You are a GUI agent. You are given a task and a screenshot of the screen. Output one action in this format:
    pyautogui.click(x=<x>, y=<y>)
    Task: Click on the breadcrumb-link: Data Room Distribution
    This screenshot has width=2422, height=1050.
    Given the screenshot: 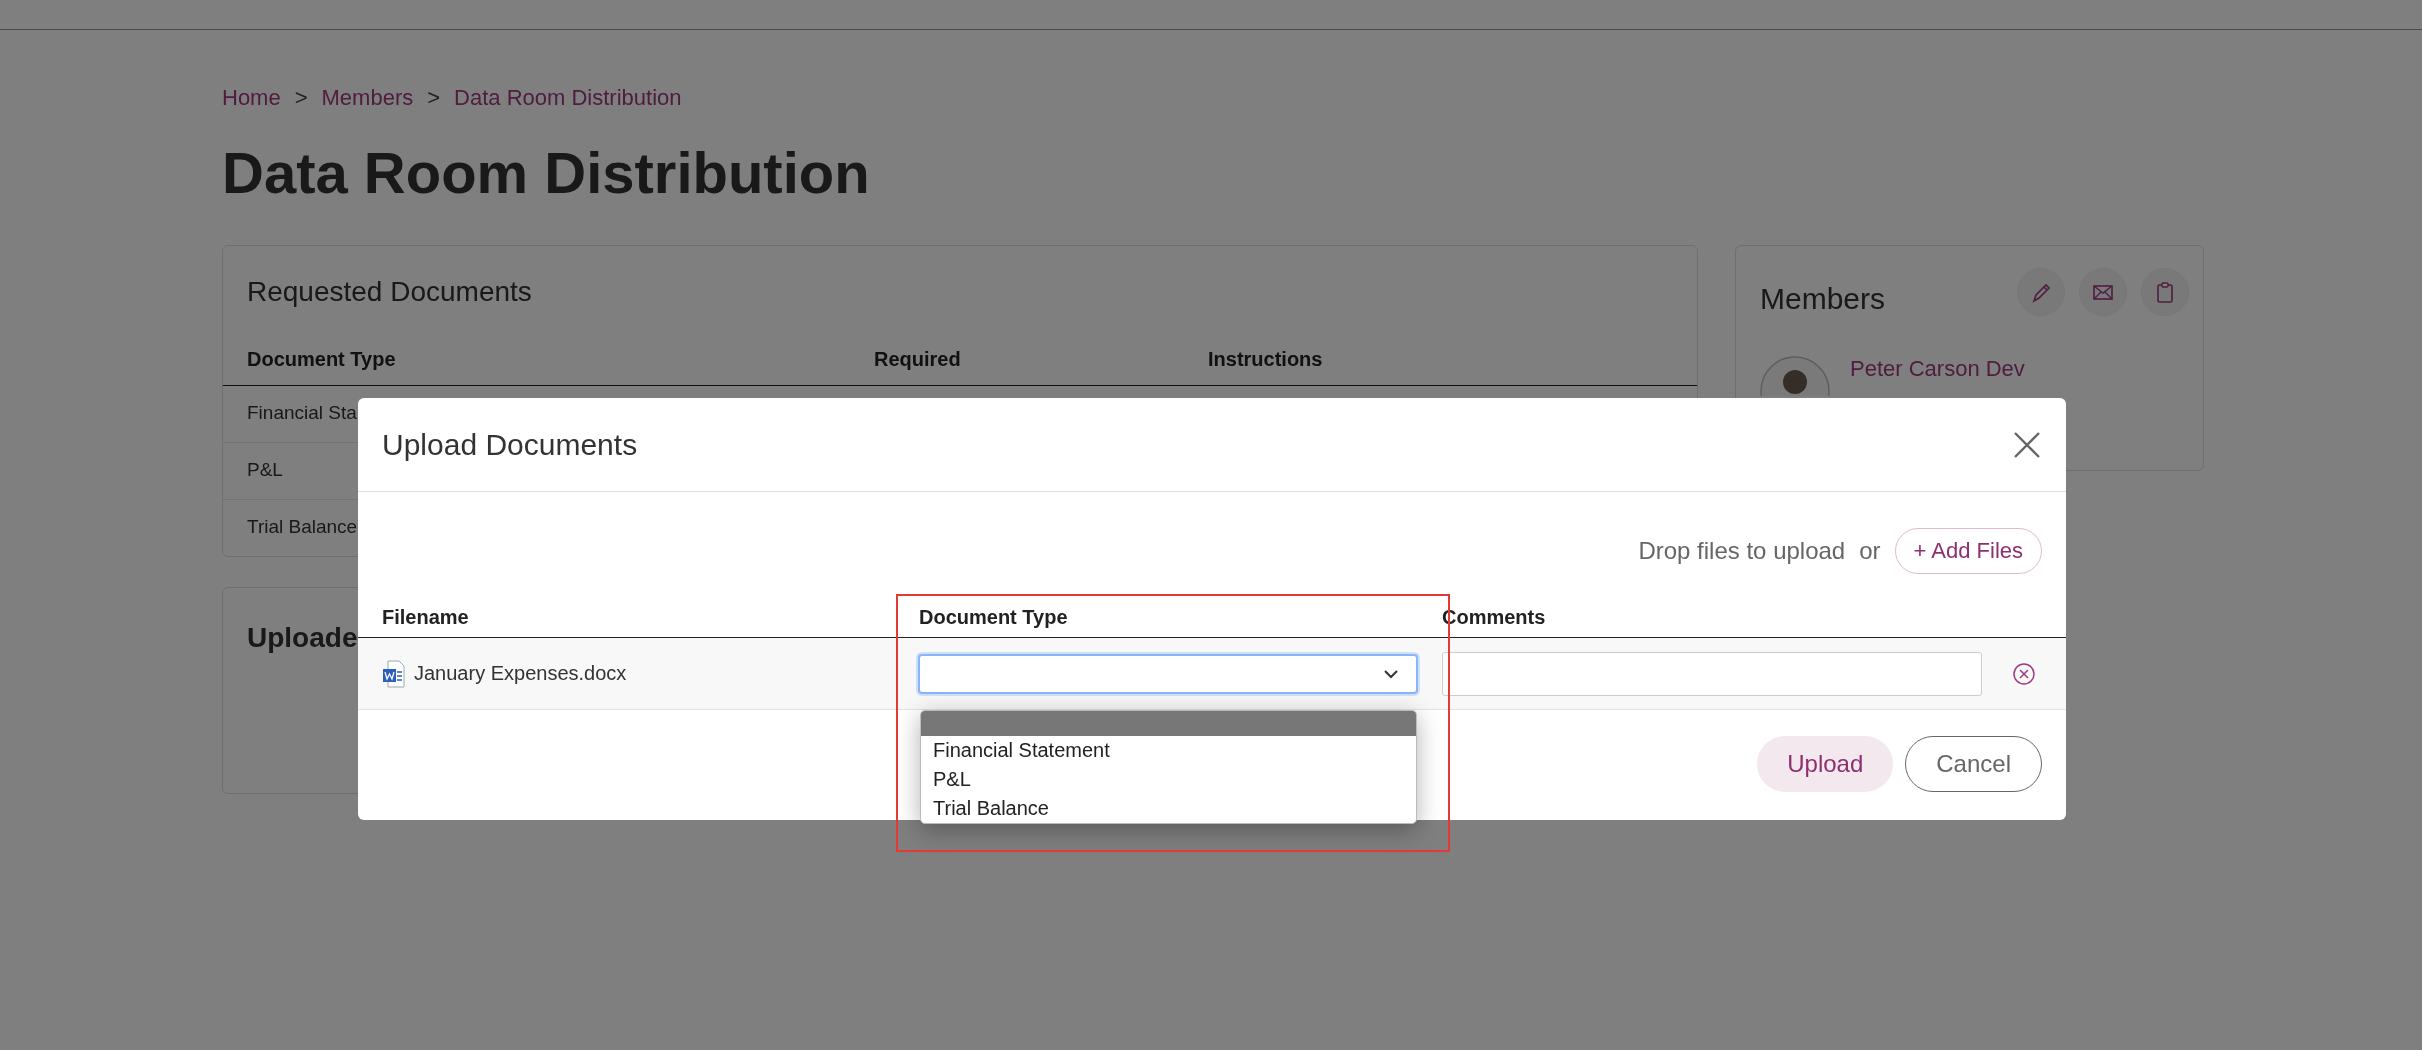 What is the action you would take?
    pyautogui.click(x=568, y=98)
    